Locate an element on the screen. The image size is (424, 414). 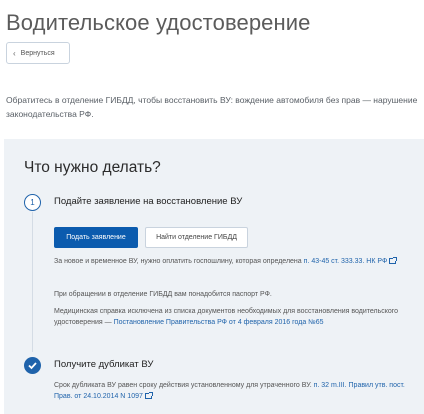
step2-title: Получите дубликат ВУ is located at coordinates (104, 364).